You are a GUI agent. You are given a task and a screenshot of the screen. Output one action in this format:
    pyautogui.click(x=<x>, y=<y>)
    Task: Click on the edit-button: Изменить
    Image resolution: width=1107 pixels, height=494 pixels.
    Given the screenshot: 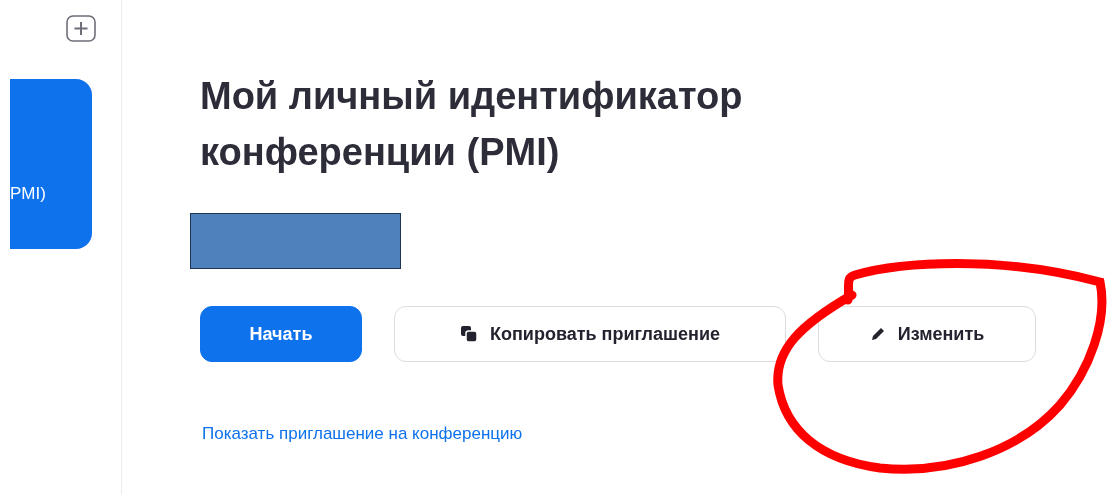 What is the action you would take?
    pyautogui.click(x=927, y=334)
    